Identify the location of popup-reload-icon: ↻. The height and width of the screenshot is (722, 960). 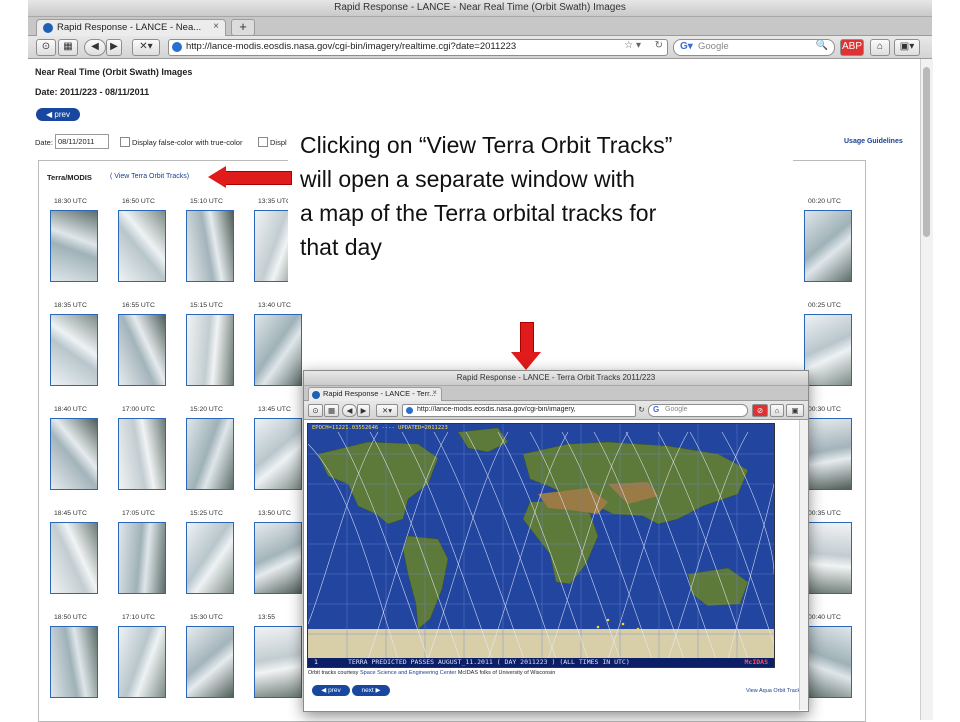
(641, 409).